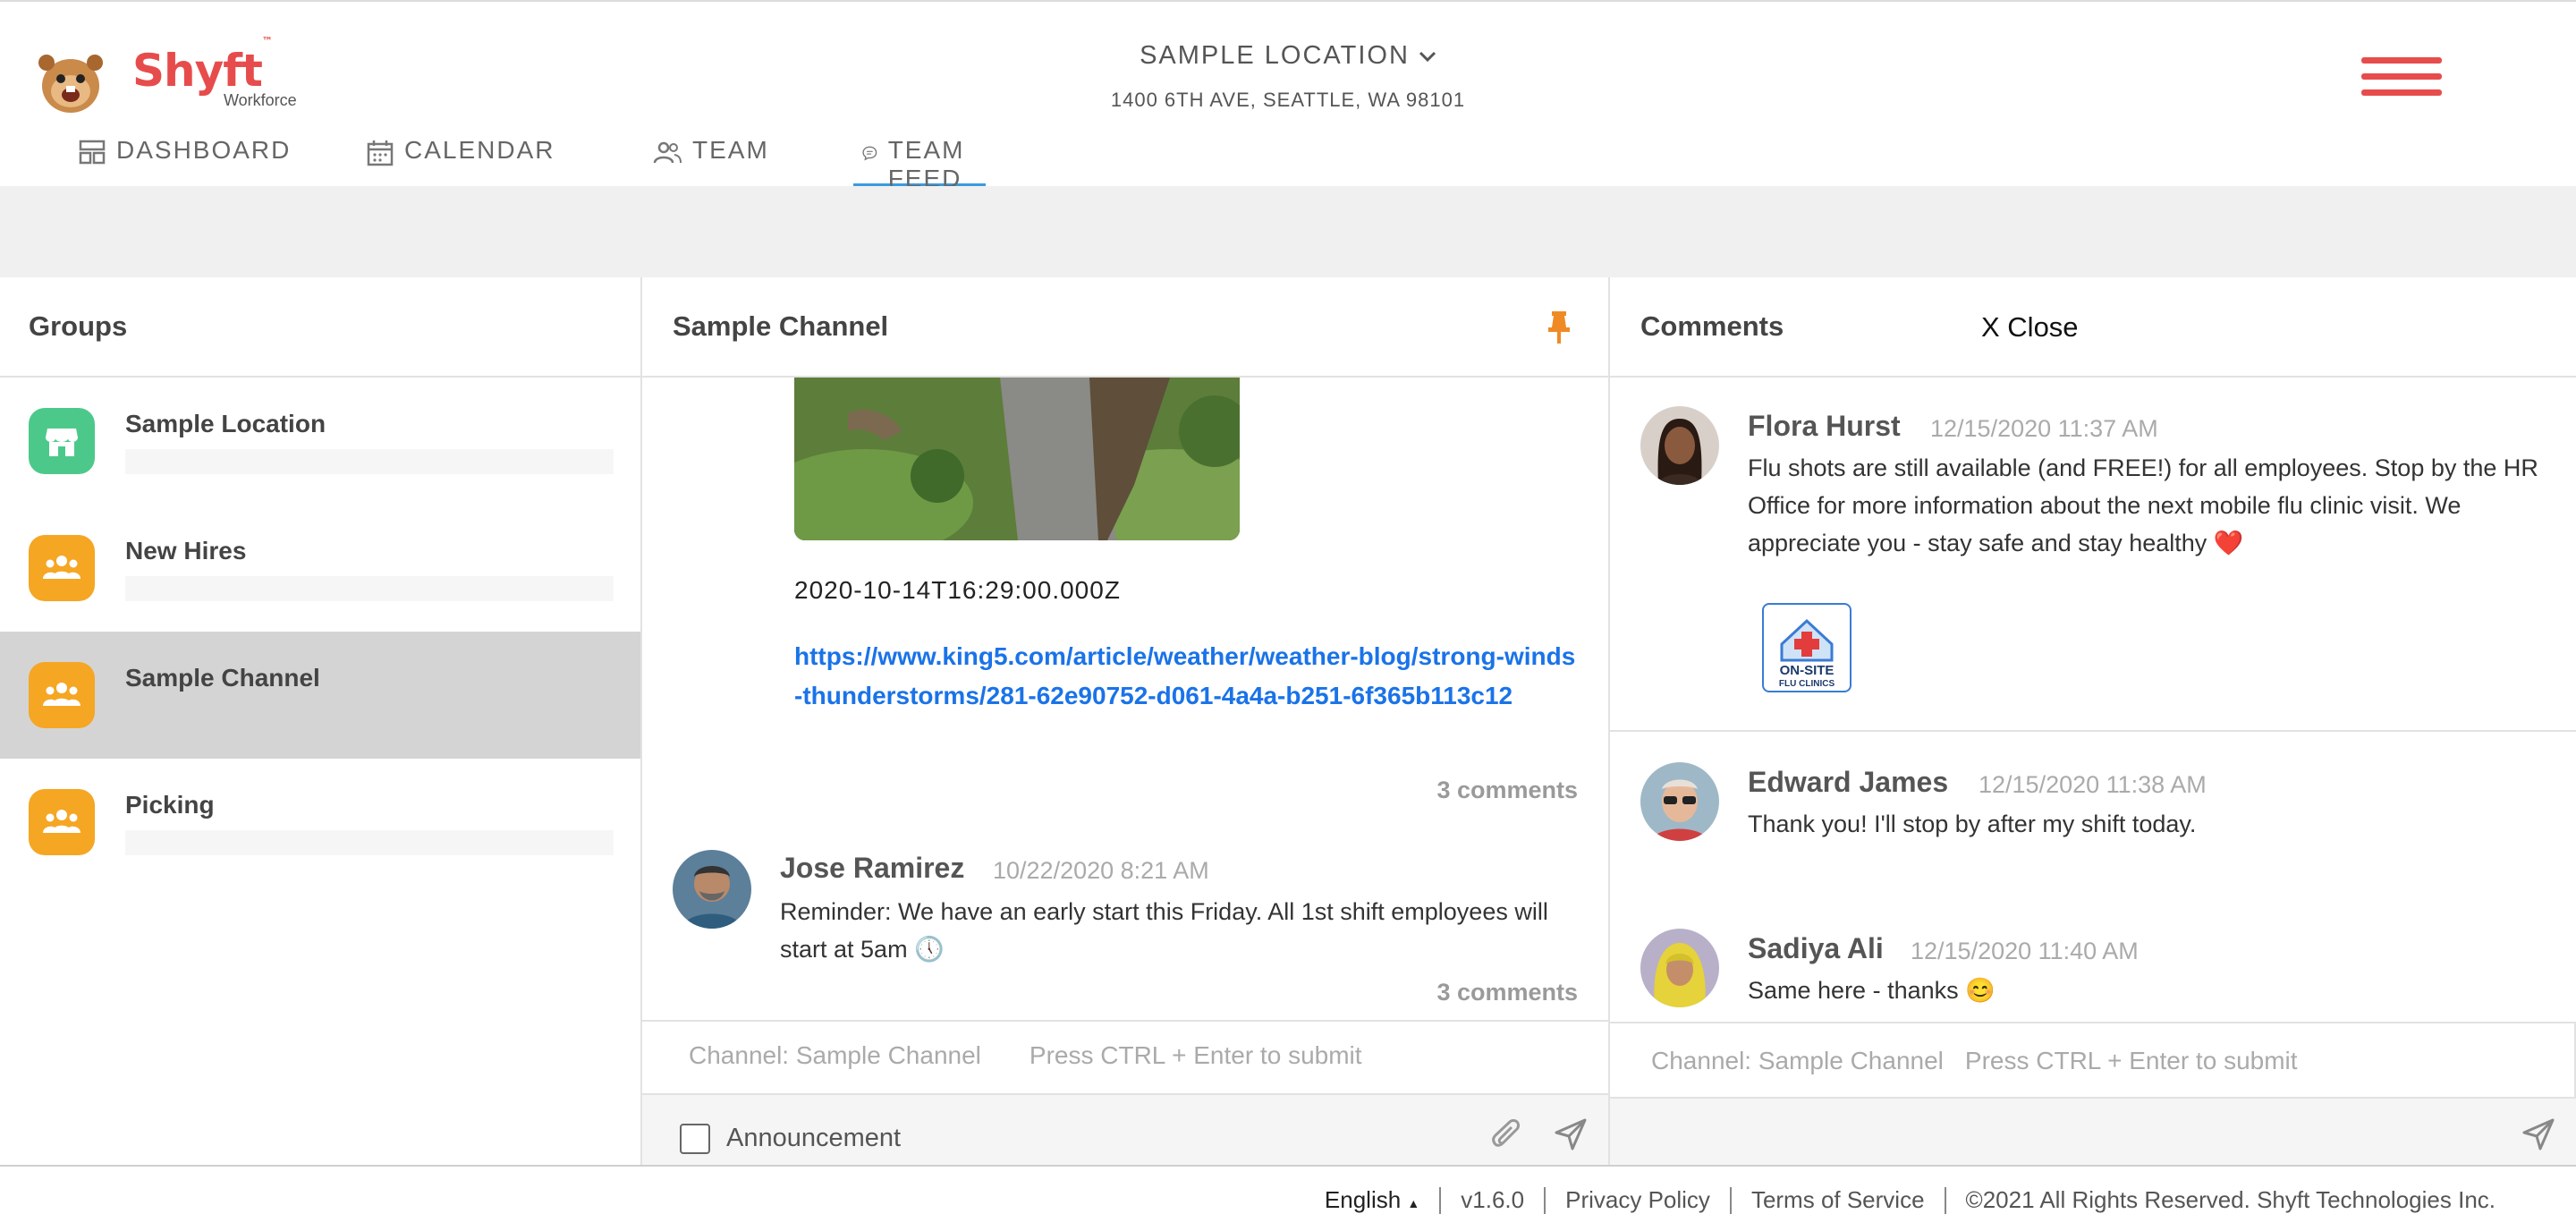 The image size is (2576, 1231). I want to click on app-version: v1.6.0, so click(1493, 1199).